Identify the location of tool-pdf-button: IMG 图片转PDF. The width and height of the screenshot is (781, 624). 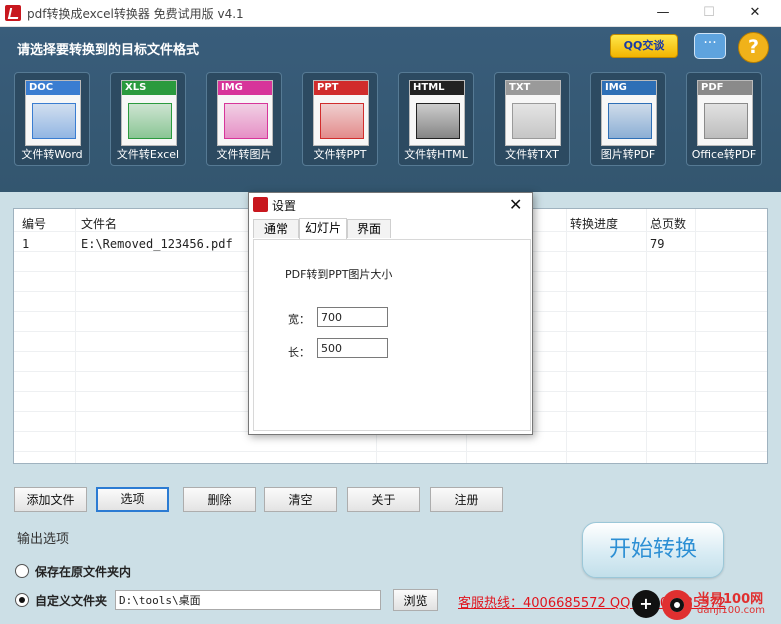
(628, 119).